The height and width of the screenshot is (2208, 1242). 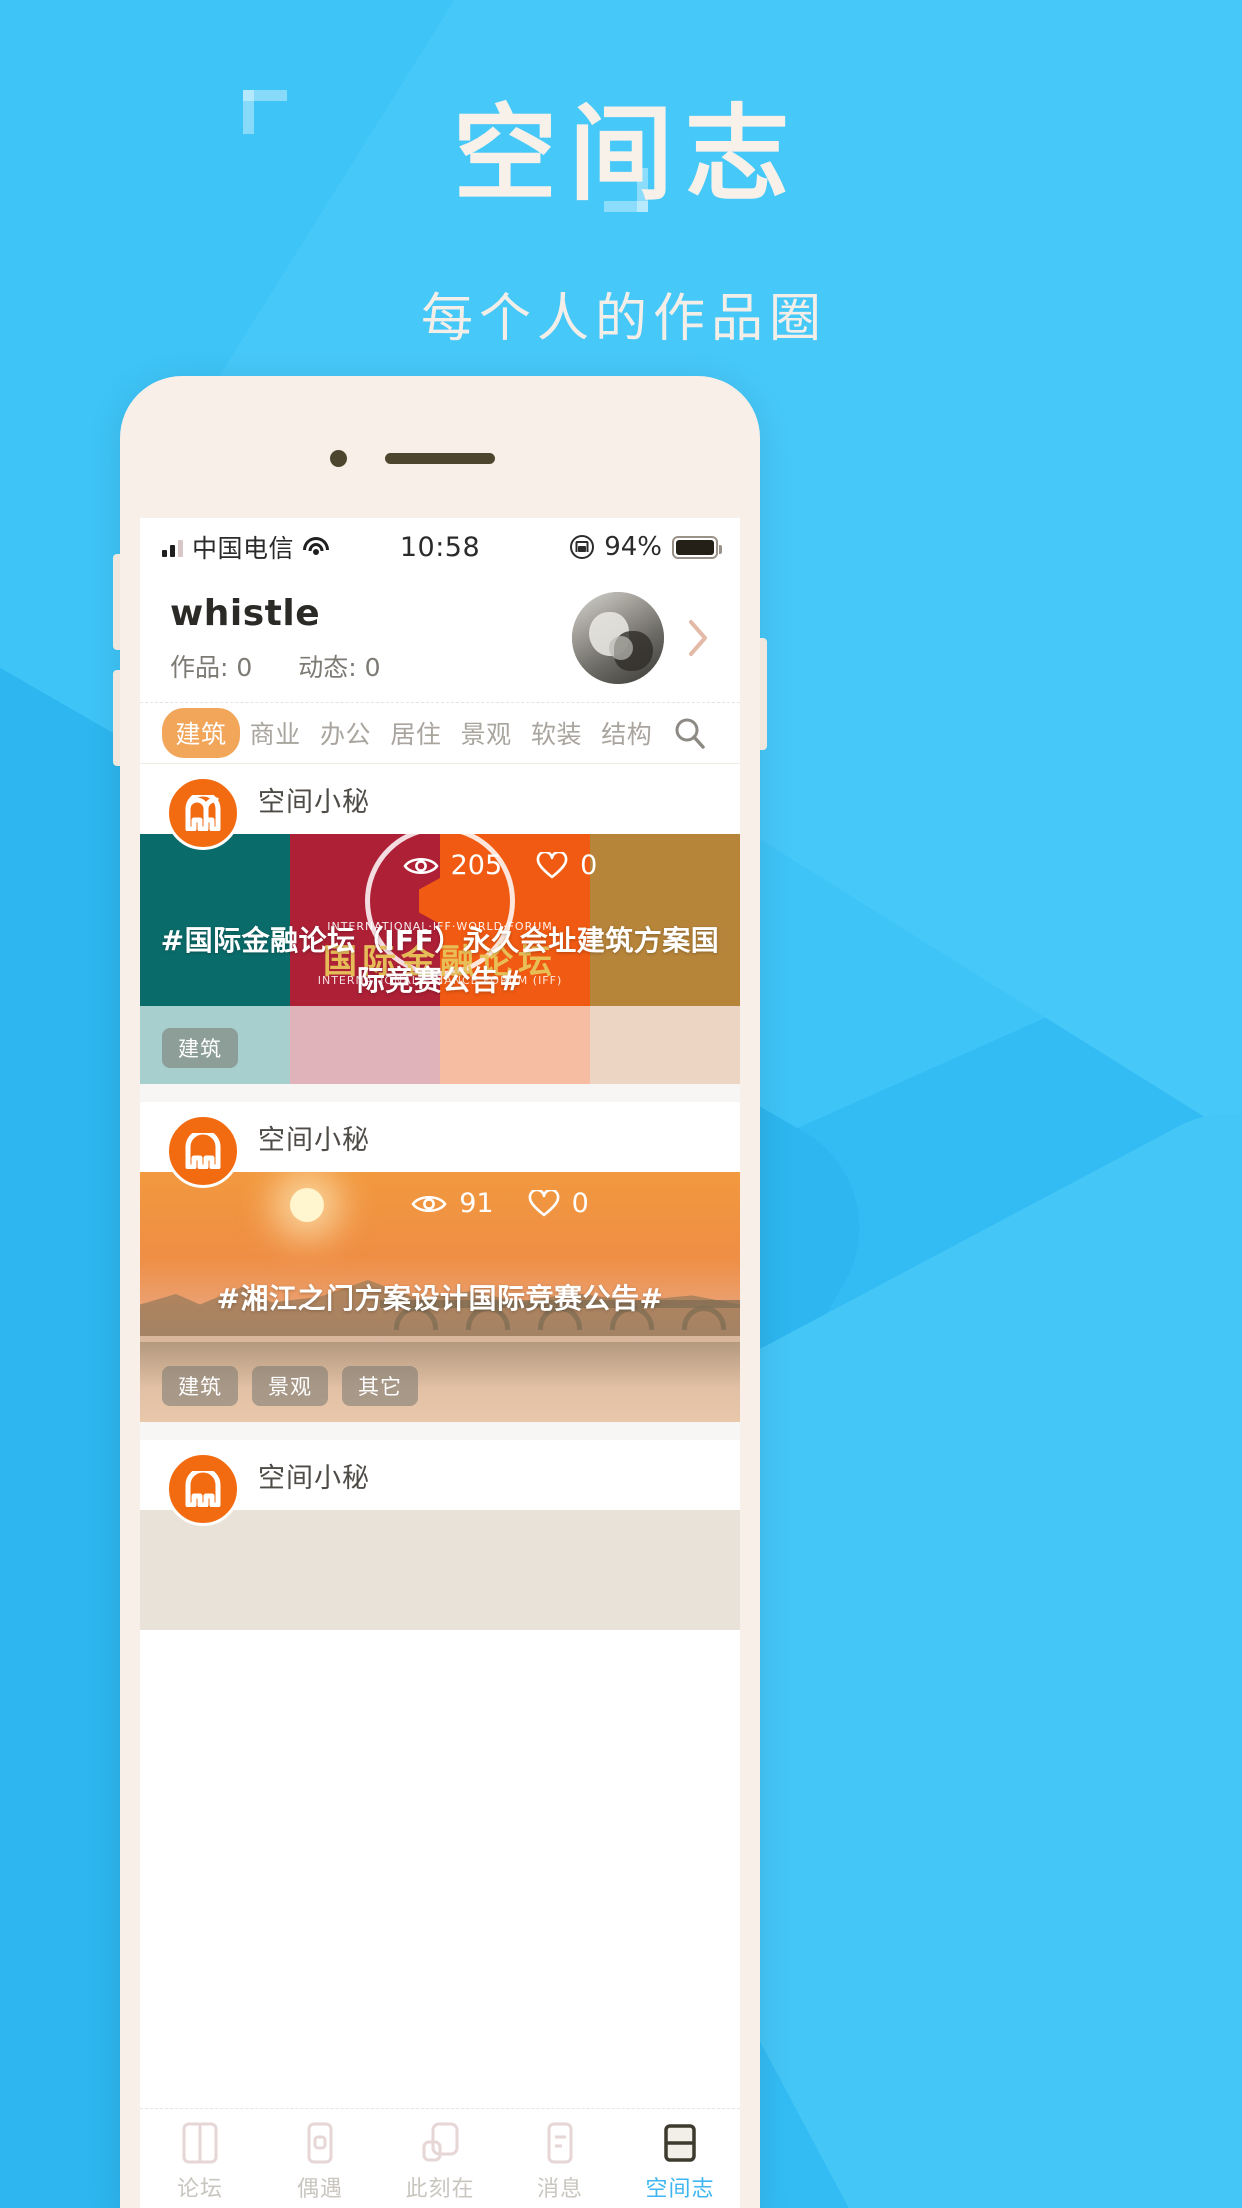 I want to click on tab-jianzhu: 建筑, so click(x=201, y=733).